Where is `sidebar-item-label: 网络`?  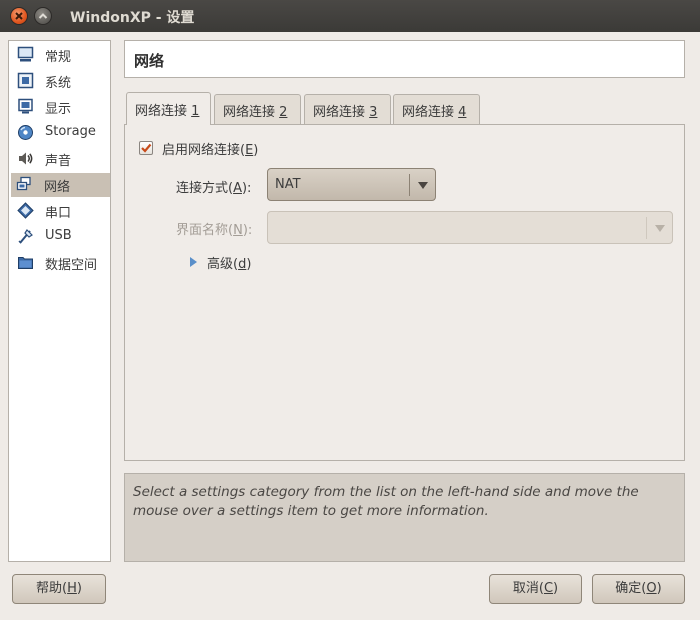
sidebar-item-label: 网络 is located at coordinates (57, 187).